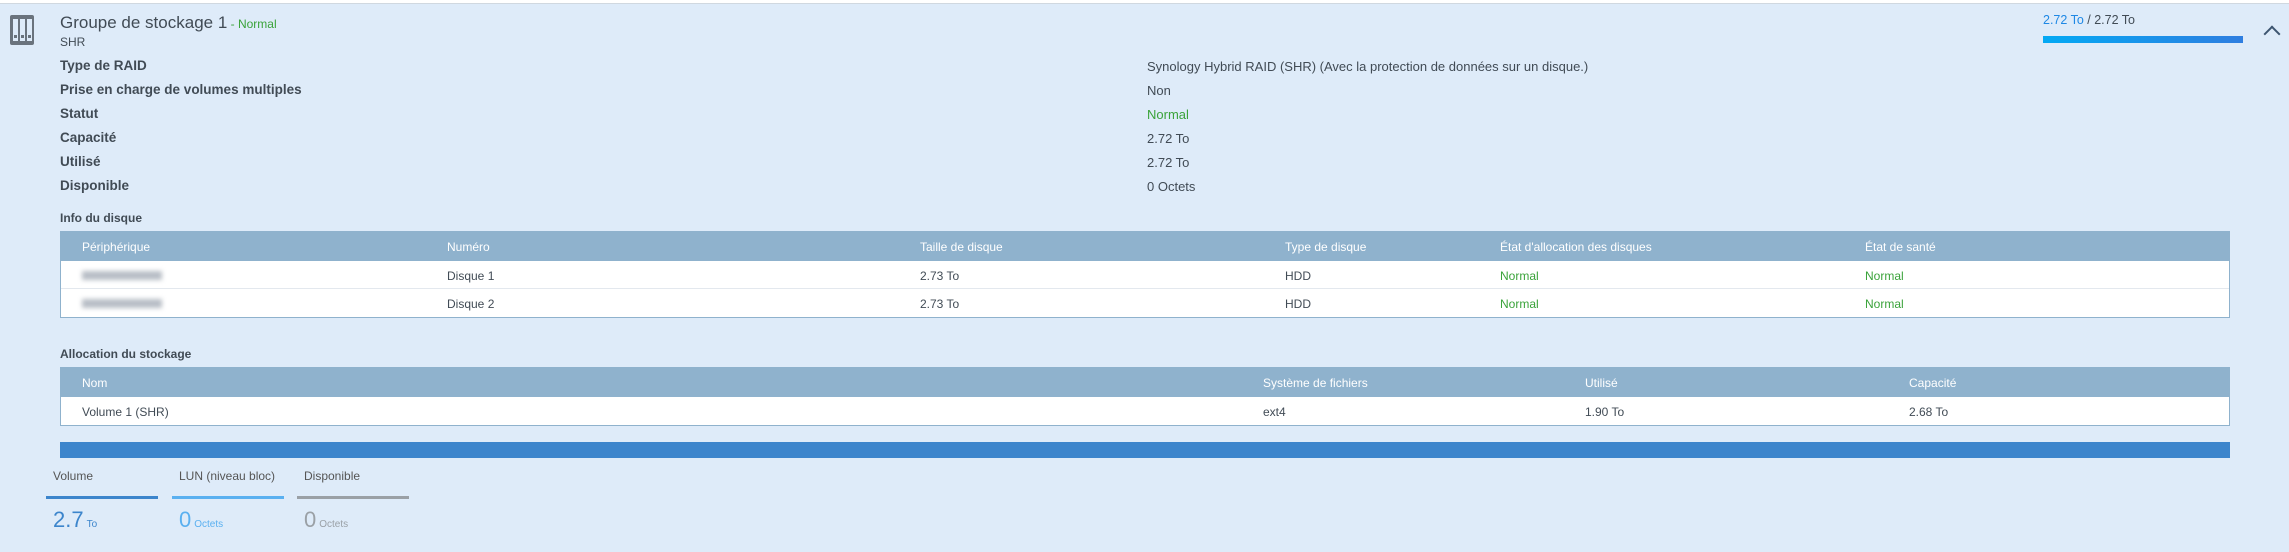  What do you see at coordinates (1145, 411) in the screenshot?
I see `table-row: Volume 1 (SHR) ext4 1.90 To 2.68 To` at bounding box center [1145, 411].